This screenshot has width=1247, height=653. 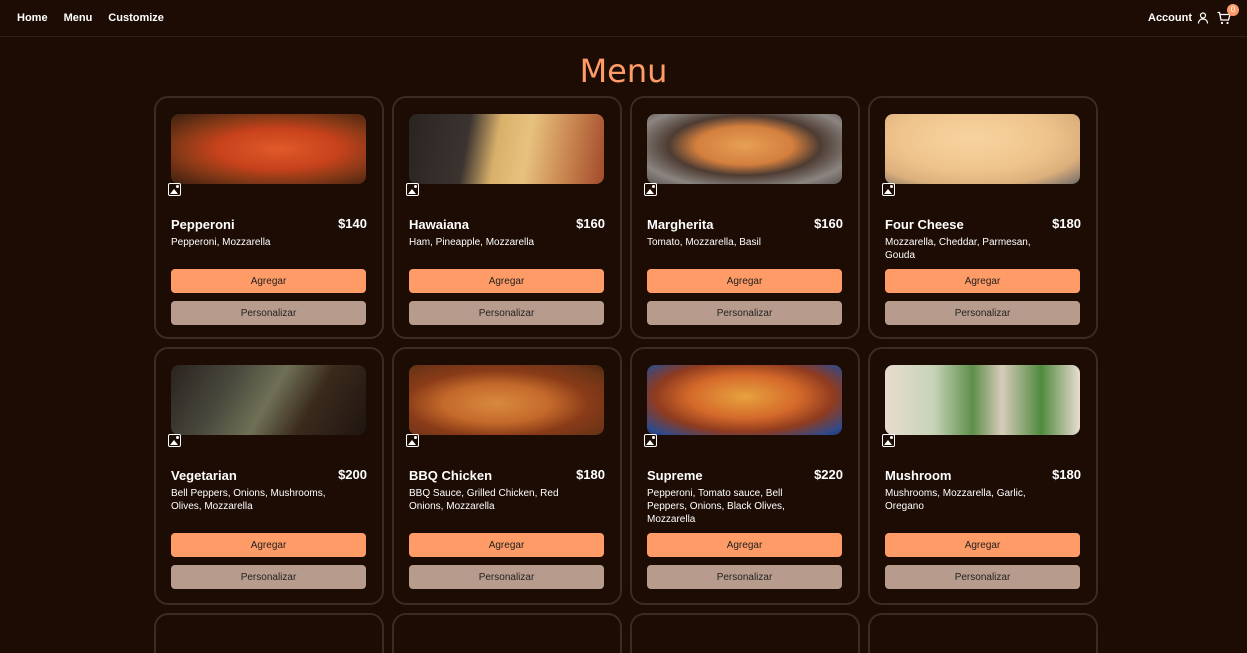 I want to click on product-name: Vegetarian, so click(x=204, y=475).